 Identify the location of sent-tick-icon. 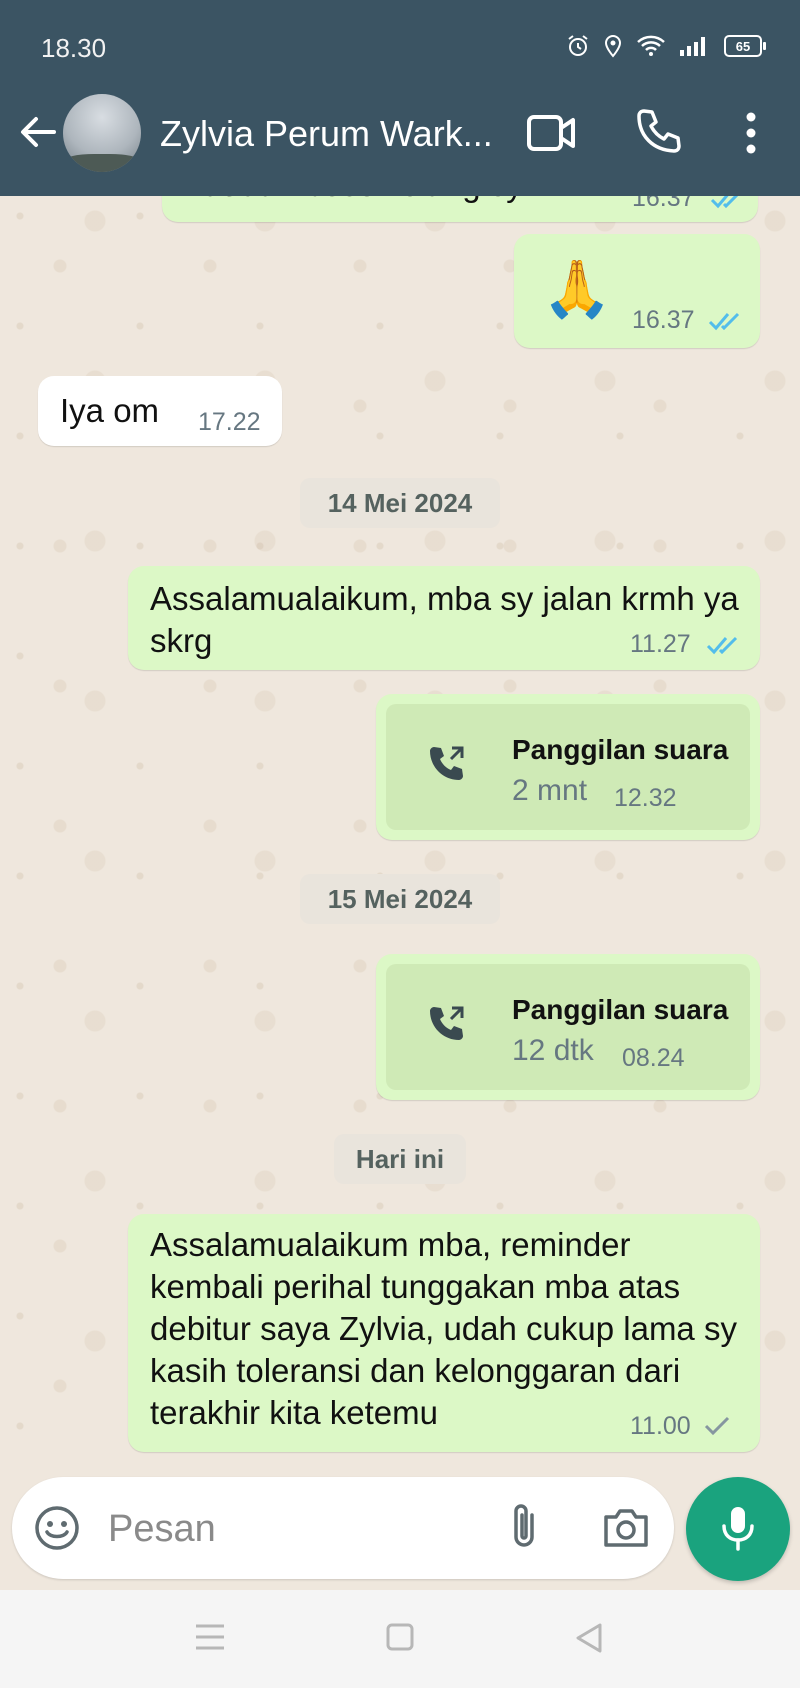
(717, 1426).